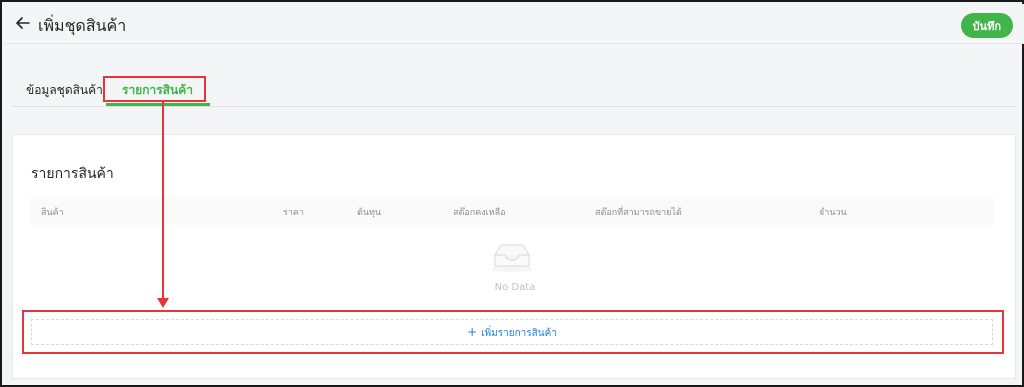 This screenshot has height=387, width=1024. Describe the element at coordinates (163, 303) in the screenshot. I see `annotation-arrow-head-icon` at that location.